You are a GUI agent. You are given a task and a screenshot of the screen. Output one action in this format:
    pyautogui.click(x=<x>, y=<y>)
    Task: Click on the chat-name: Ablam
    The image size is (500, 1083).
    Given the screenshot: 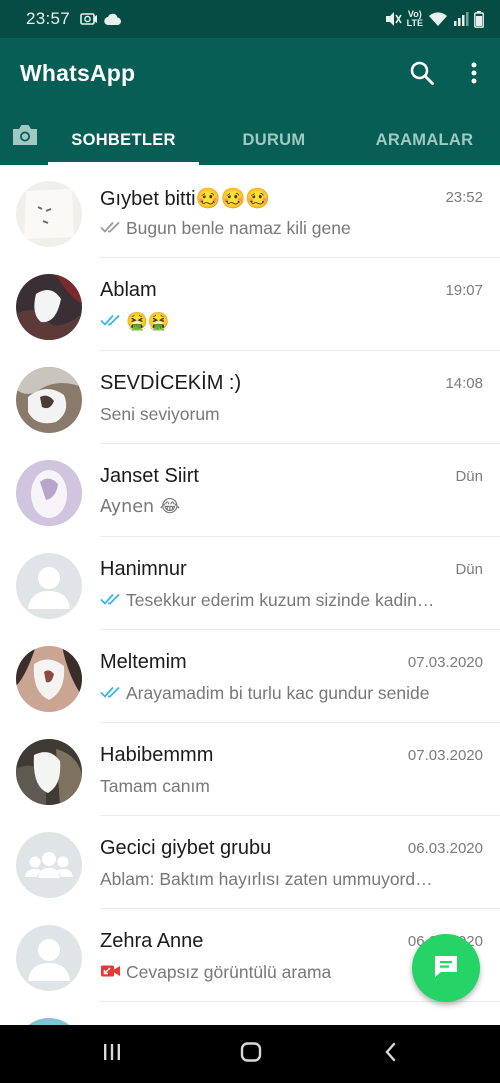 What is the action you would take?
    pyautogui.click(x=128, y=290)
    